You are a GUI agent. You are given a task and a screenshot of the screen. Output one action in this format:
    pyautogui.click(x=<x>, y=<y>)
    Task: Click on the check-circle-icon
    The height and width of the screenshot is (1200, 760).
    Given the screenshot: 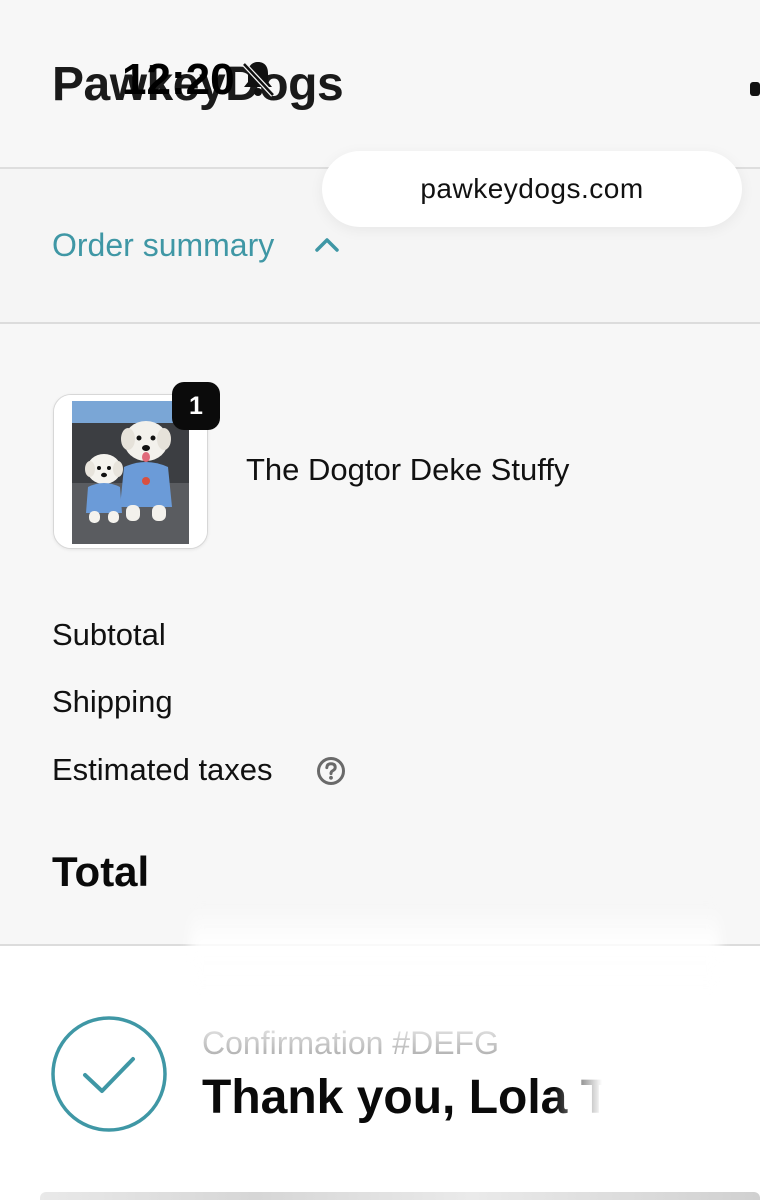 What is the action you would take?
    pyautogui.click(x=109, y=1074)
    